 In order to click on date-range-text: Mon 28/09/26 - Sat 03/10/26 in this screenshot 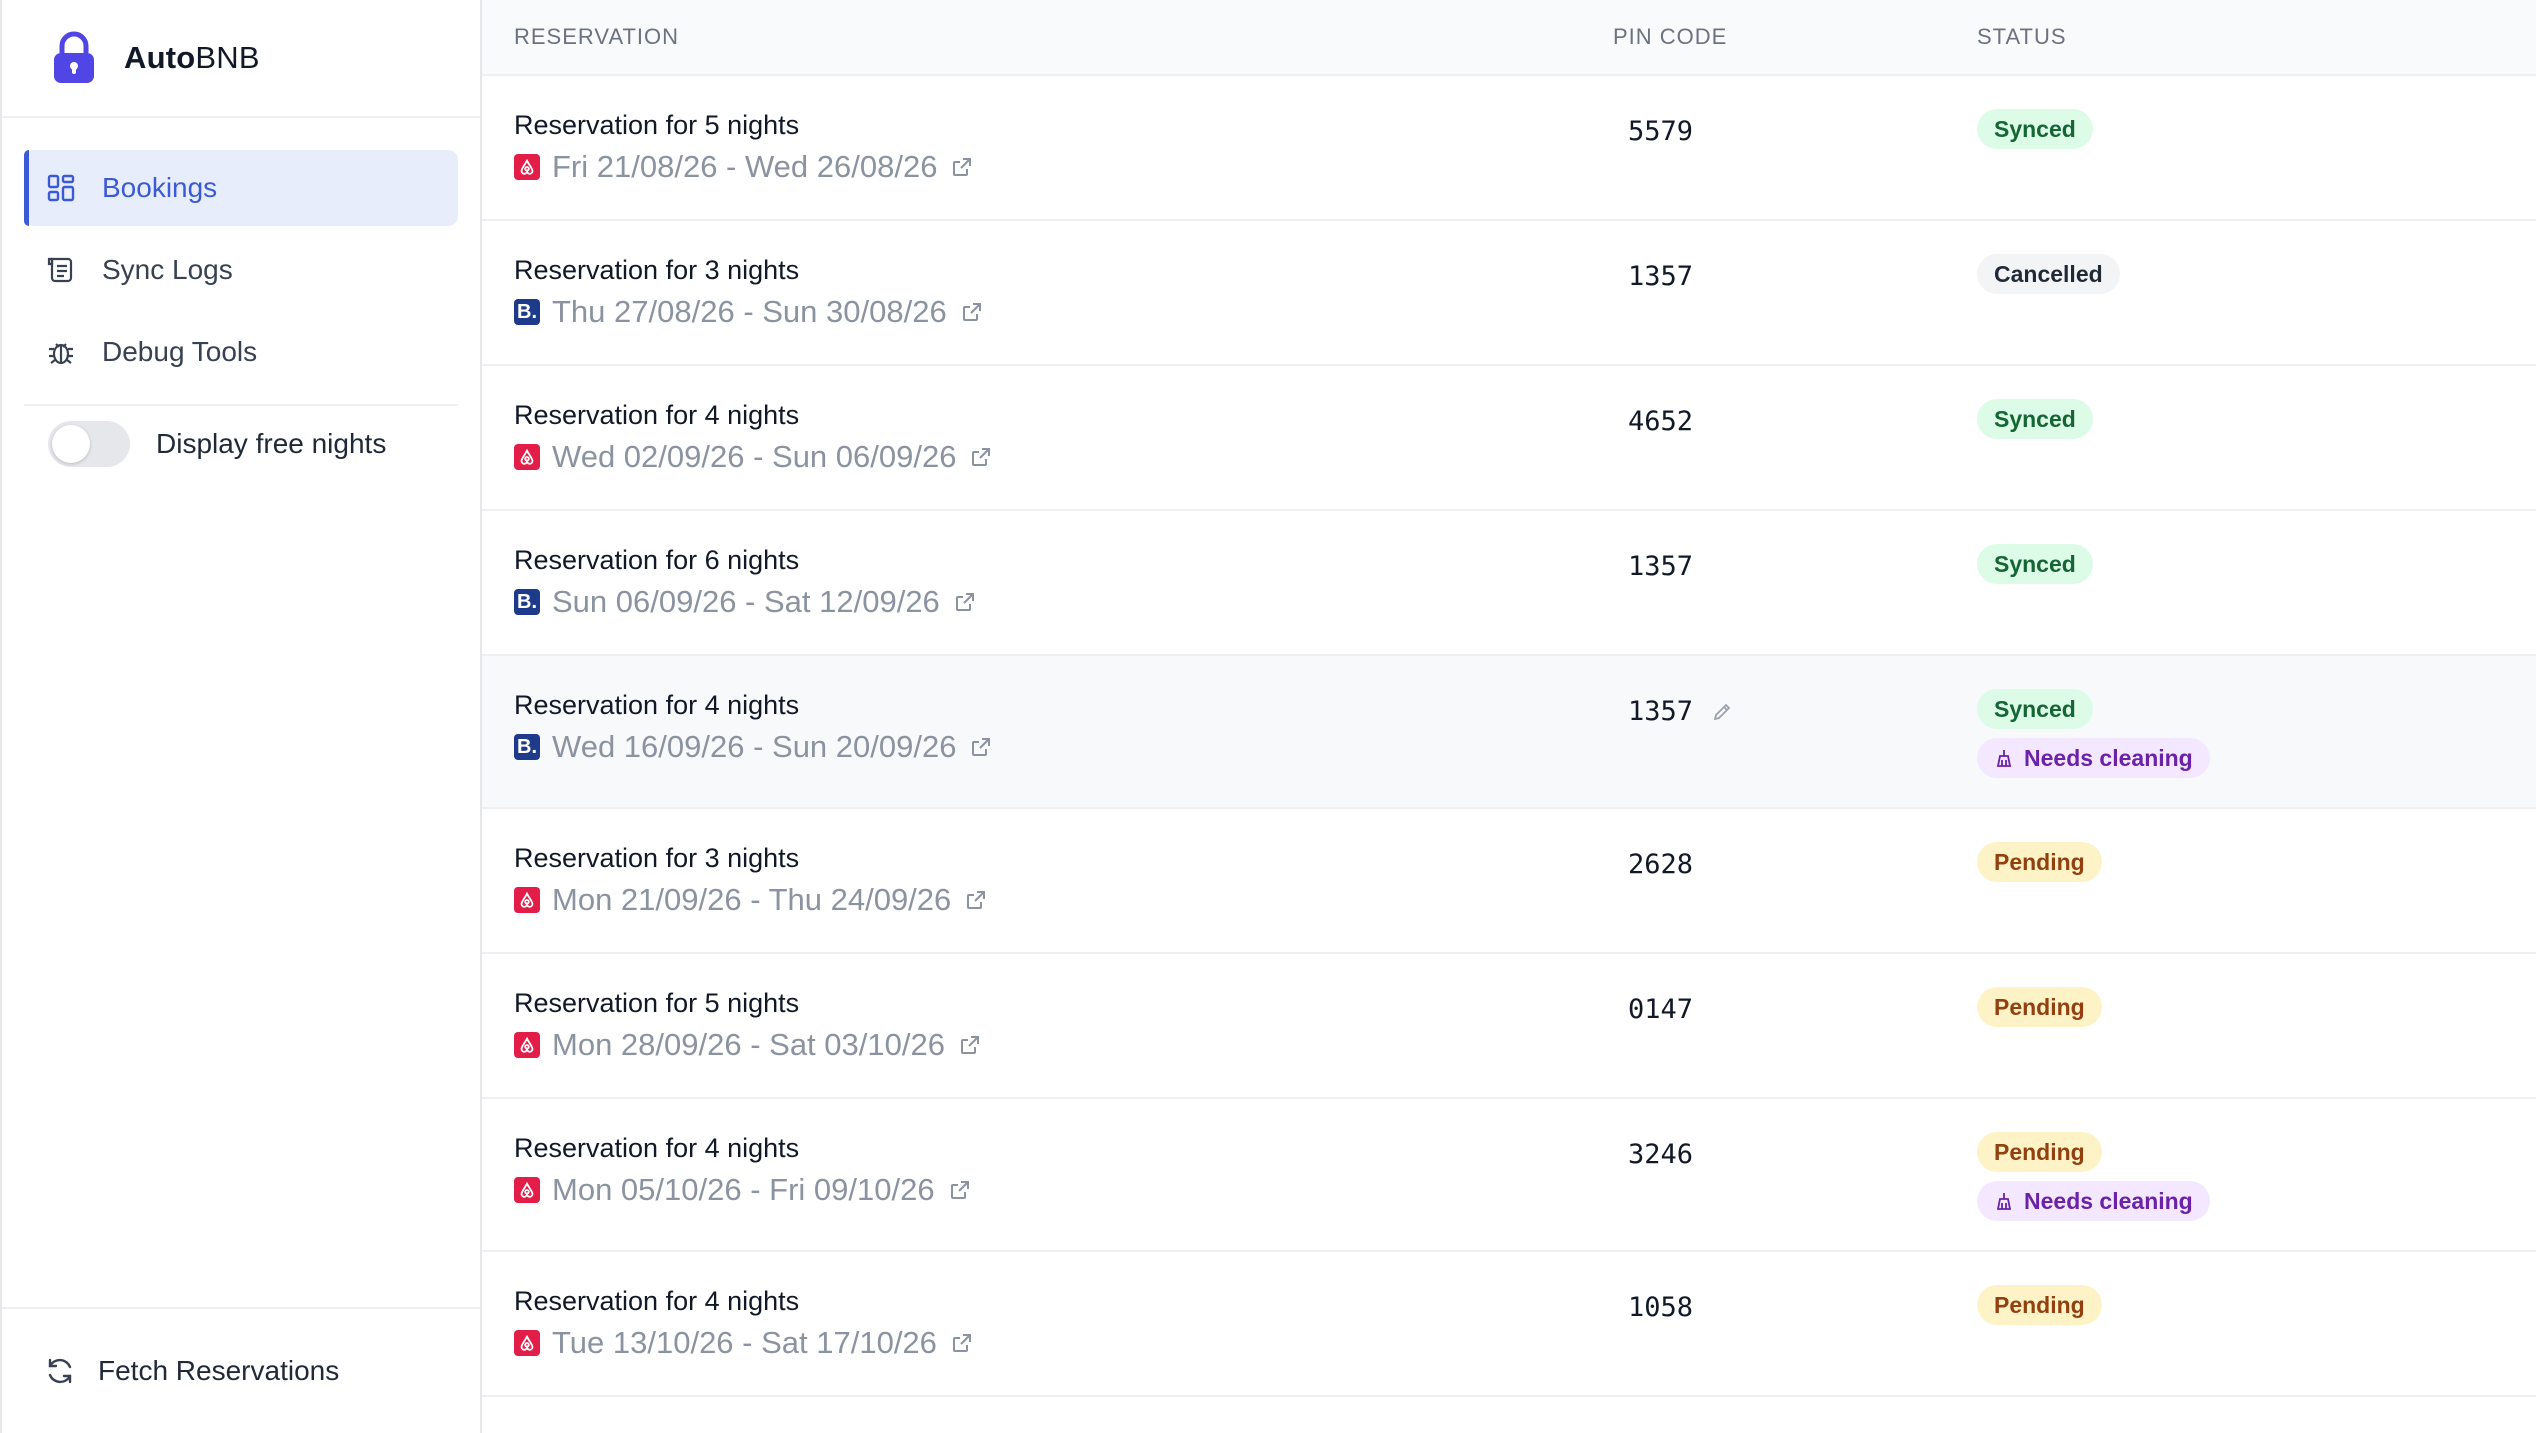, I will do `click(748, 1044)`.